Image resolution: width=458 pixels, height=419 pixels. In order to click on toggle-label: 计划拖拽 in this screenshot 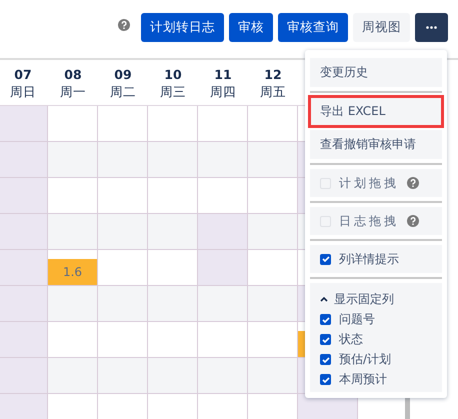, I will do `click(369, 183)`.